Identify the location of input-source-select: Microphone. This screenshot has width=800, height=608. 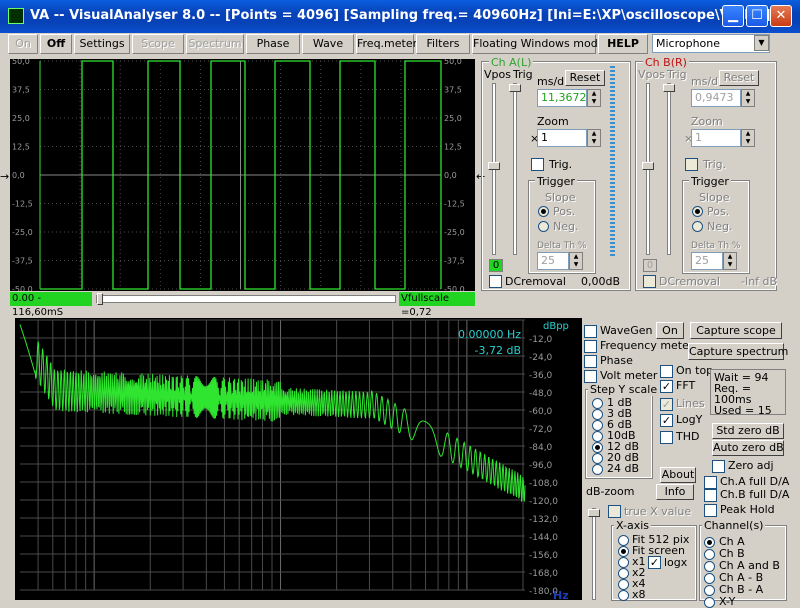
(711, 43).